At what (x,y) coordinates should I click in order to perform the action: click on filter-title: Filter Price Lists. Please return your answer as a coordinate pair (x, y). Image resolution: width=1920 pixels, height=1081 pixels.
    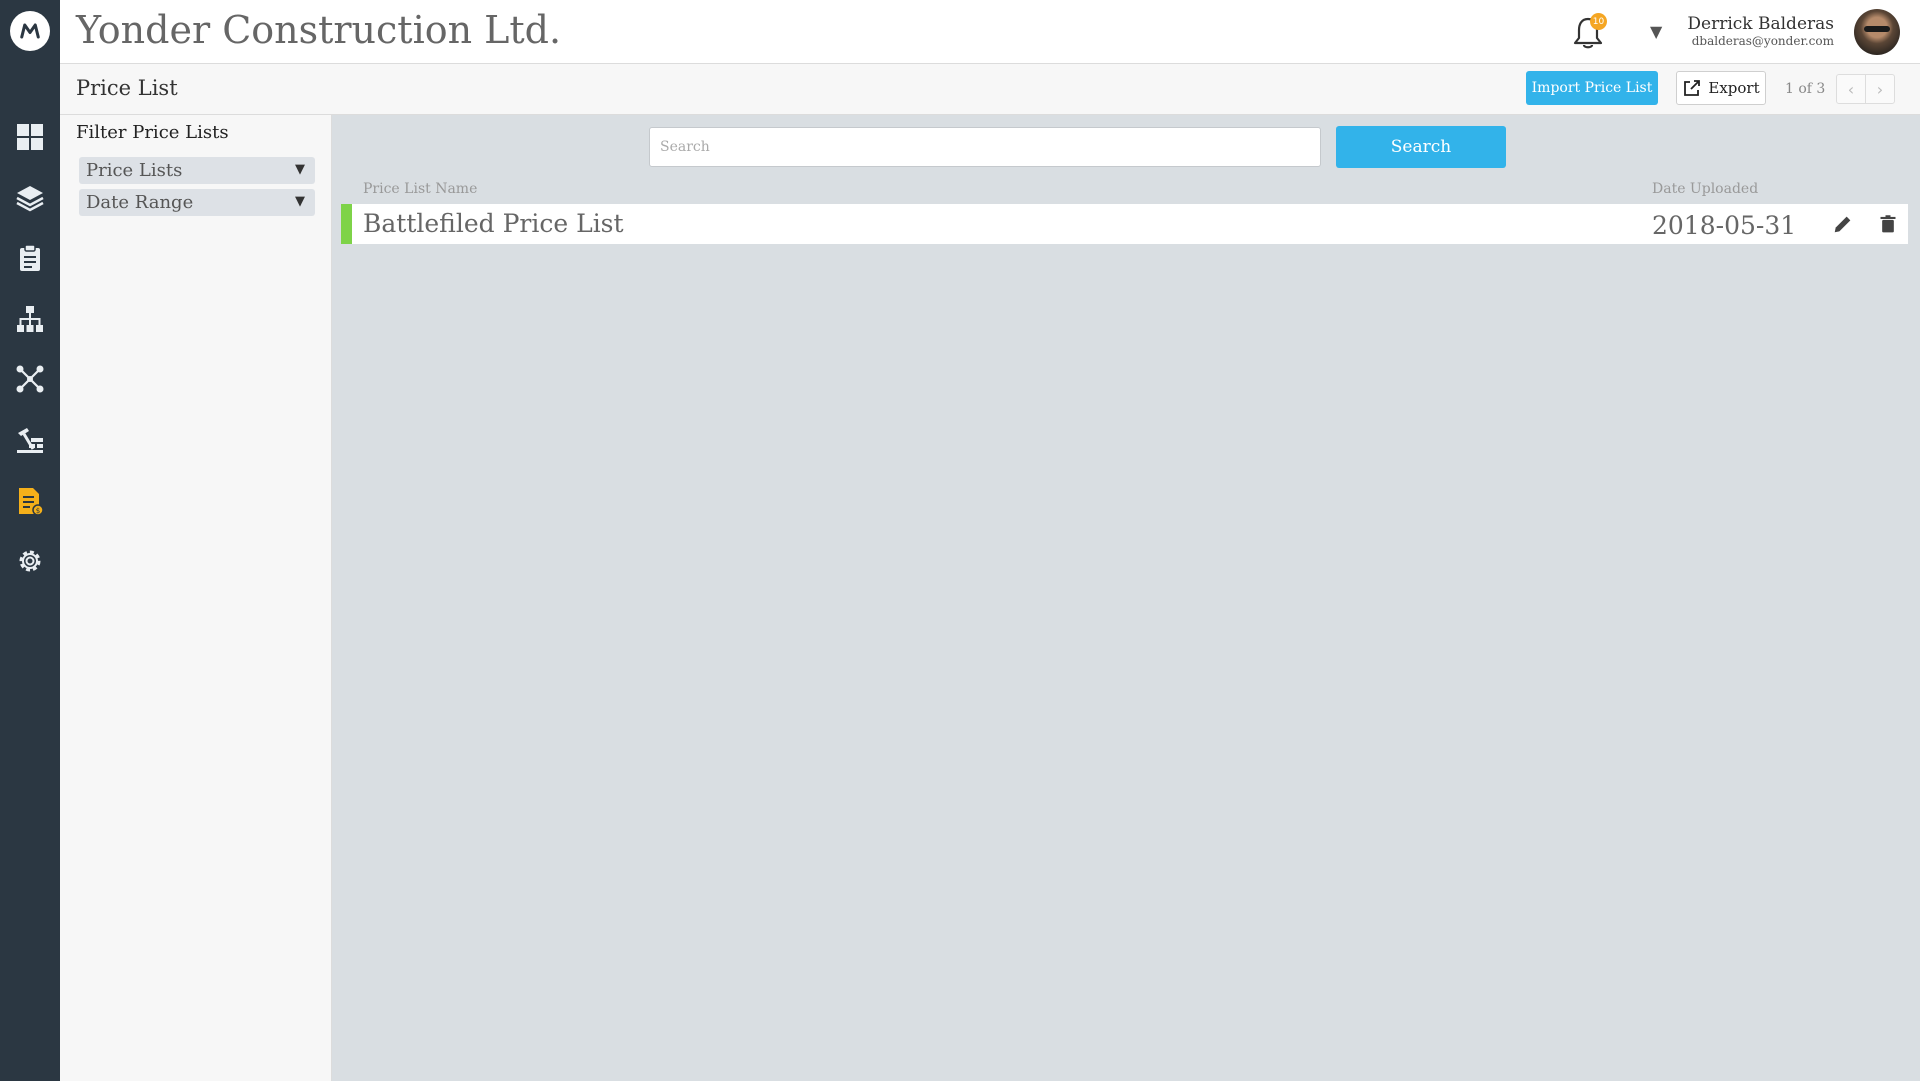
    Looking at the image, I should click on (152, 132).